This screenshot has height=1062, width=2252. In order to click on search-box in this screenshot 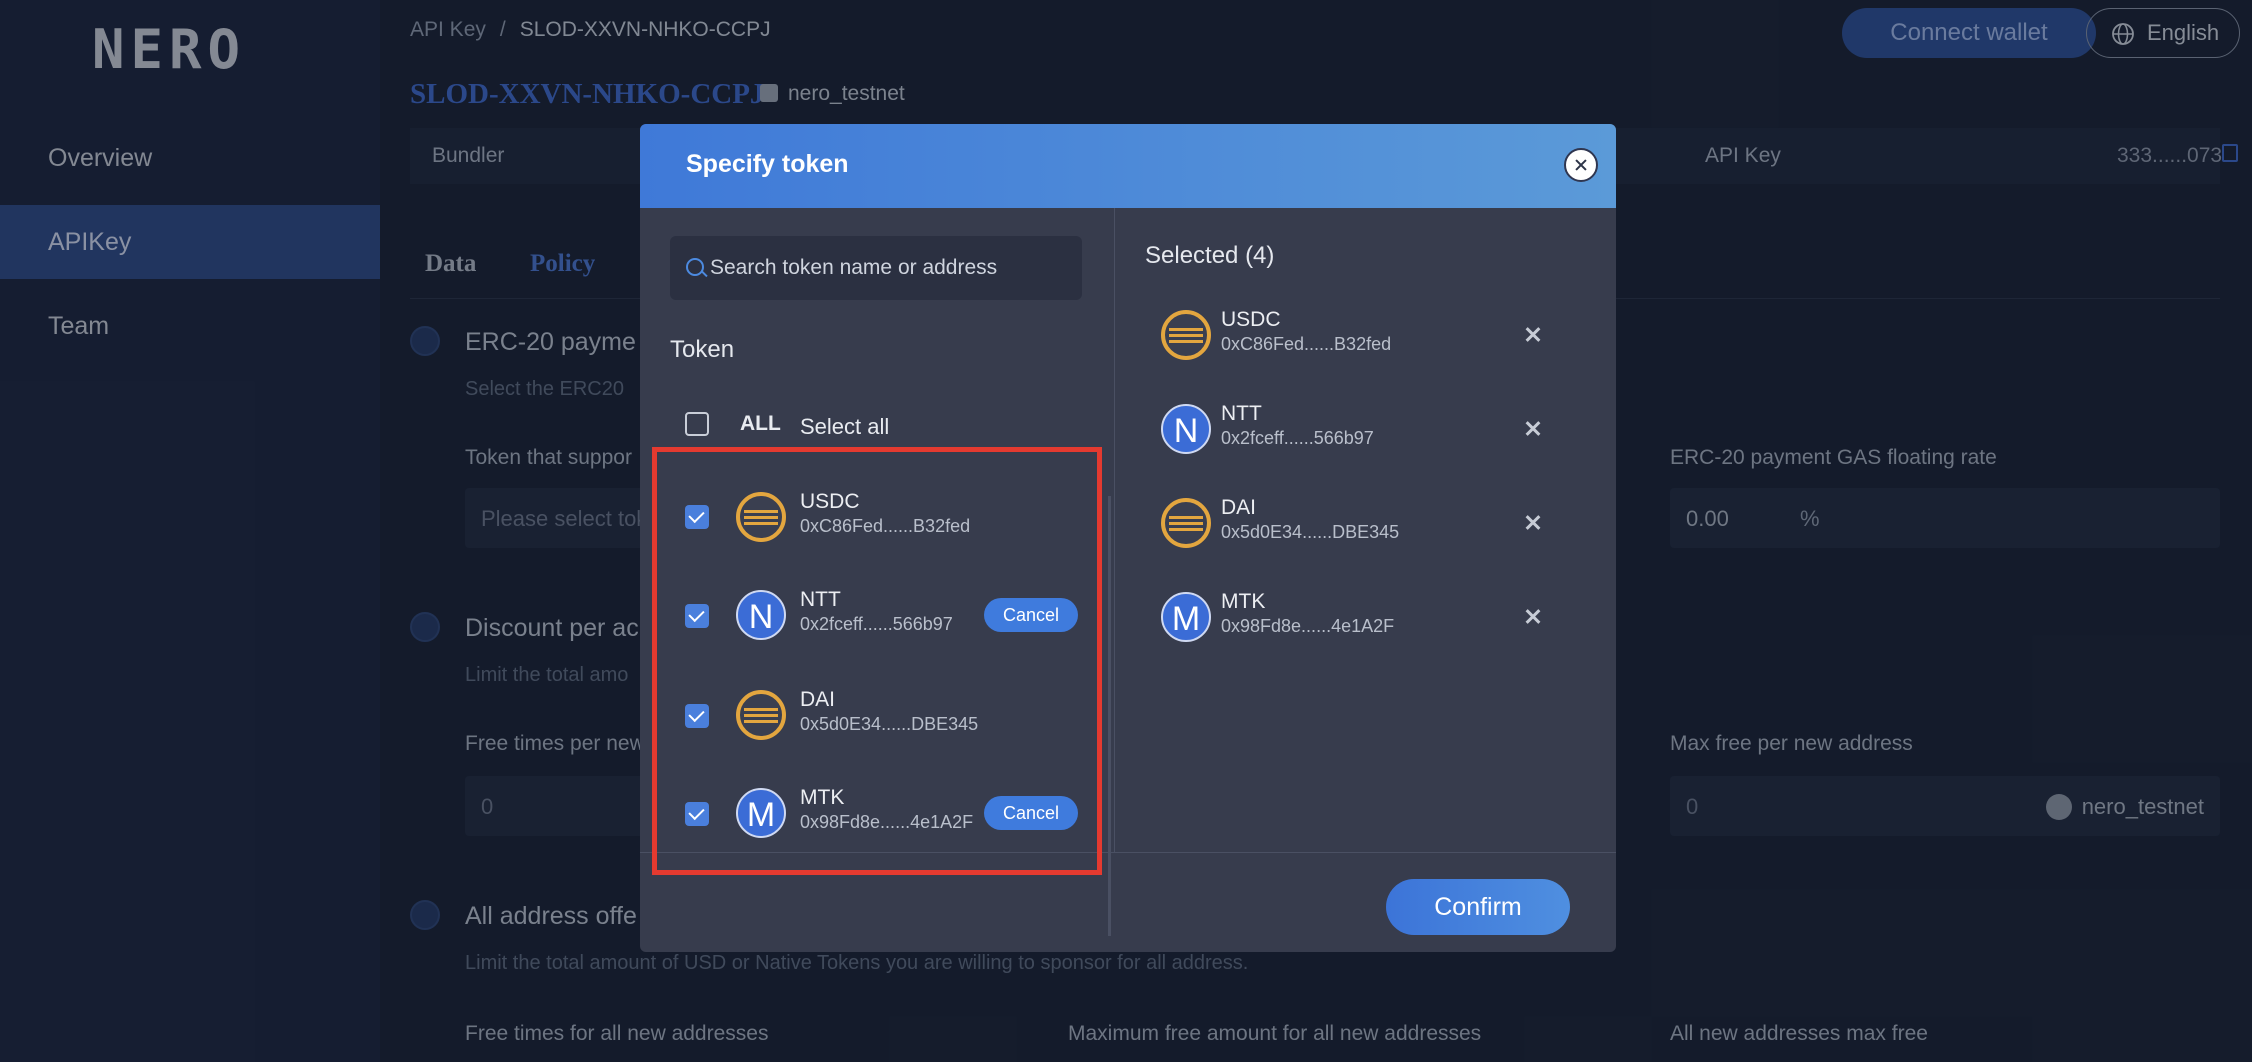, I will do `click(876, 268)`.